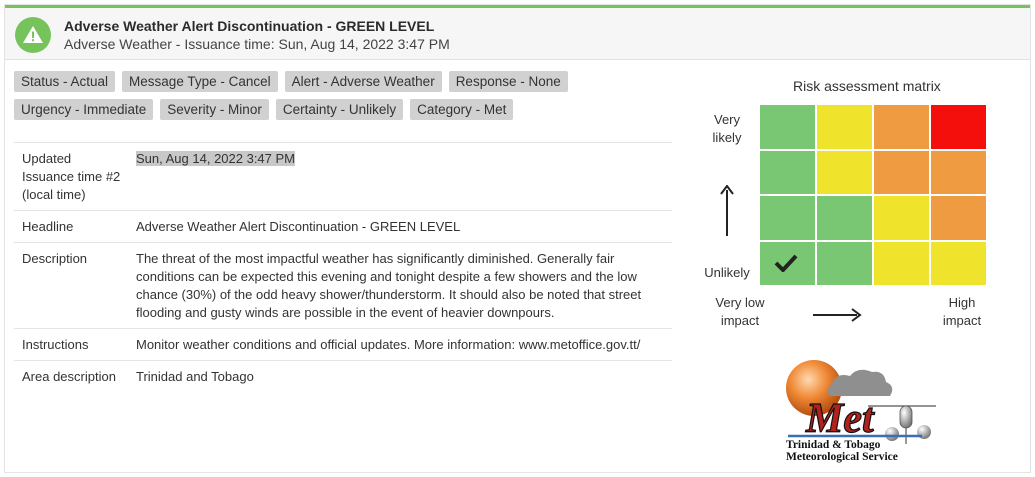  I want to click on risk-matrix-cell-selected, so click(787, 263).